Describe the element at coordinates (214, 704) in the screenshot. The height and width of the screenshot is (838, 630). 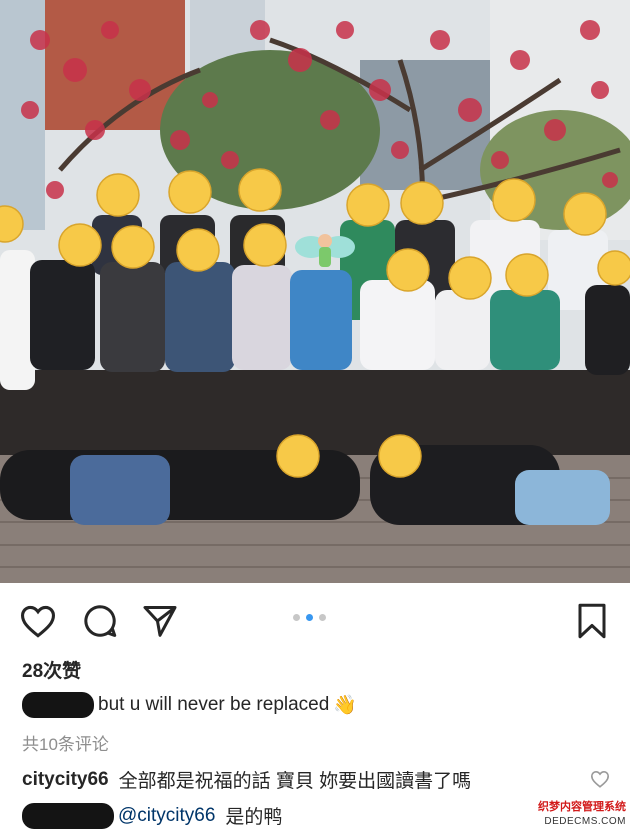
I see `caption-text: but u will never be replaced` at that location.